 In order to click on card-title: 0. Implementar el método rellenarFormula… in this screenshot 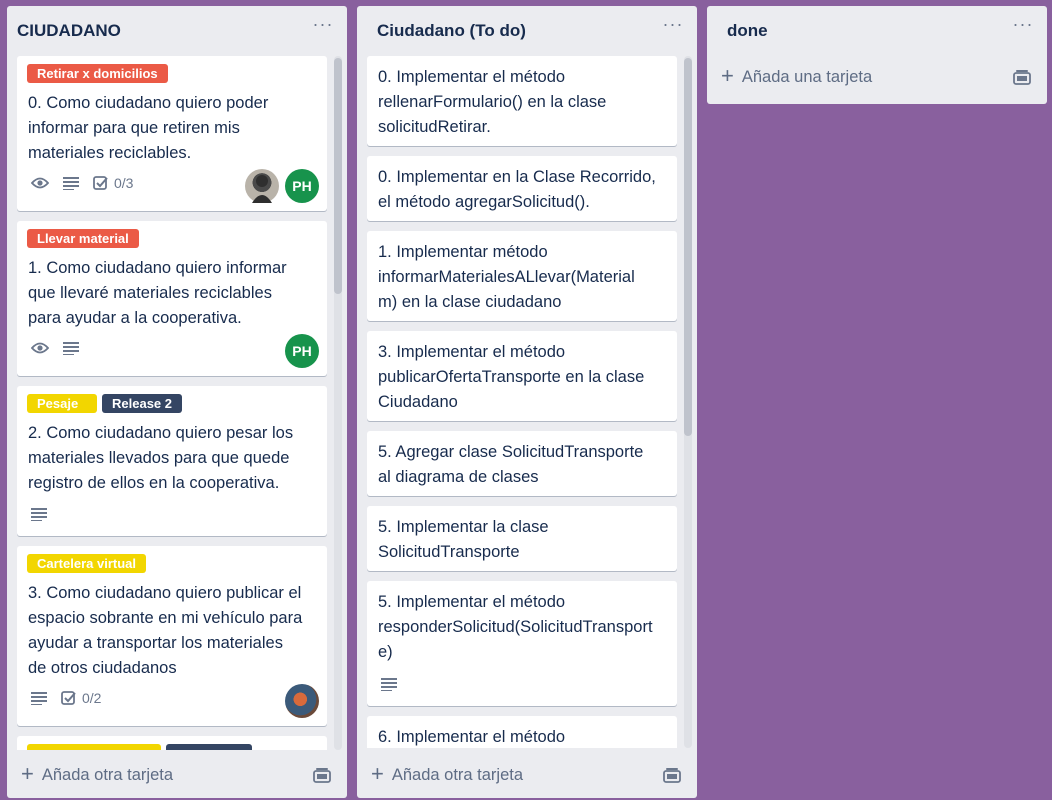, I will do `click(492, 102)`.